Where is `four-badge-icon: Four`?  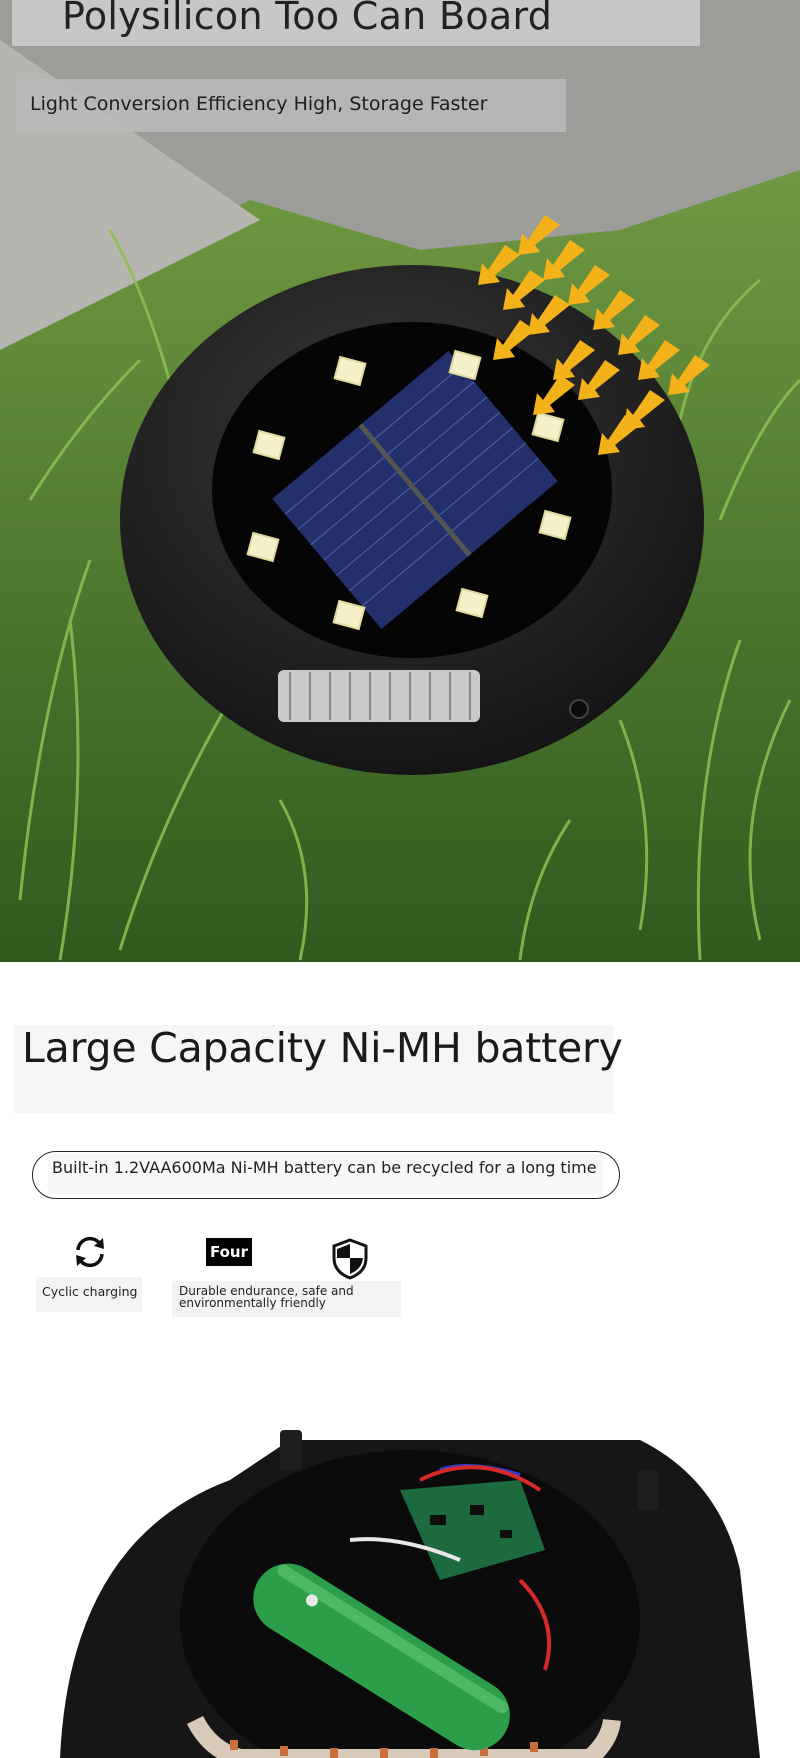 four-badge-icon: Four is located at coordinates (229, 1252).